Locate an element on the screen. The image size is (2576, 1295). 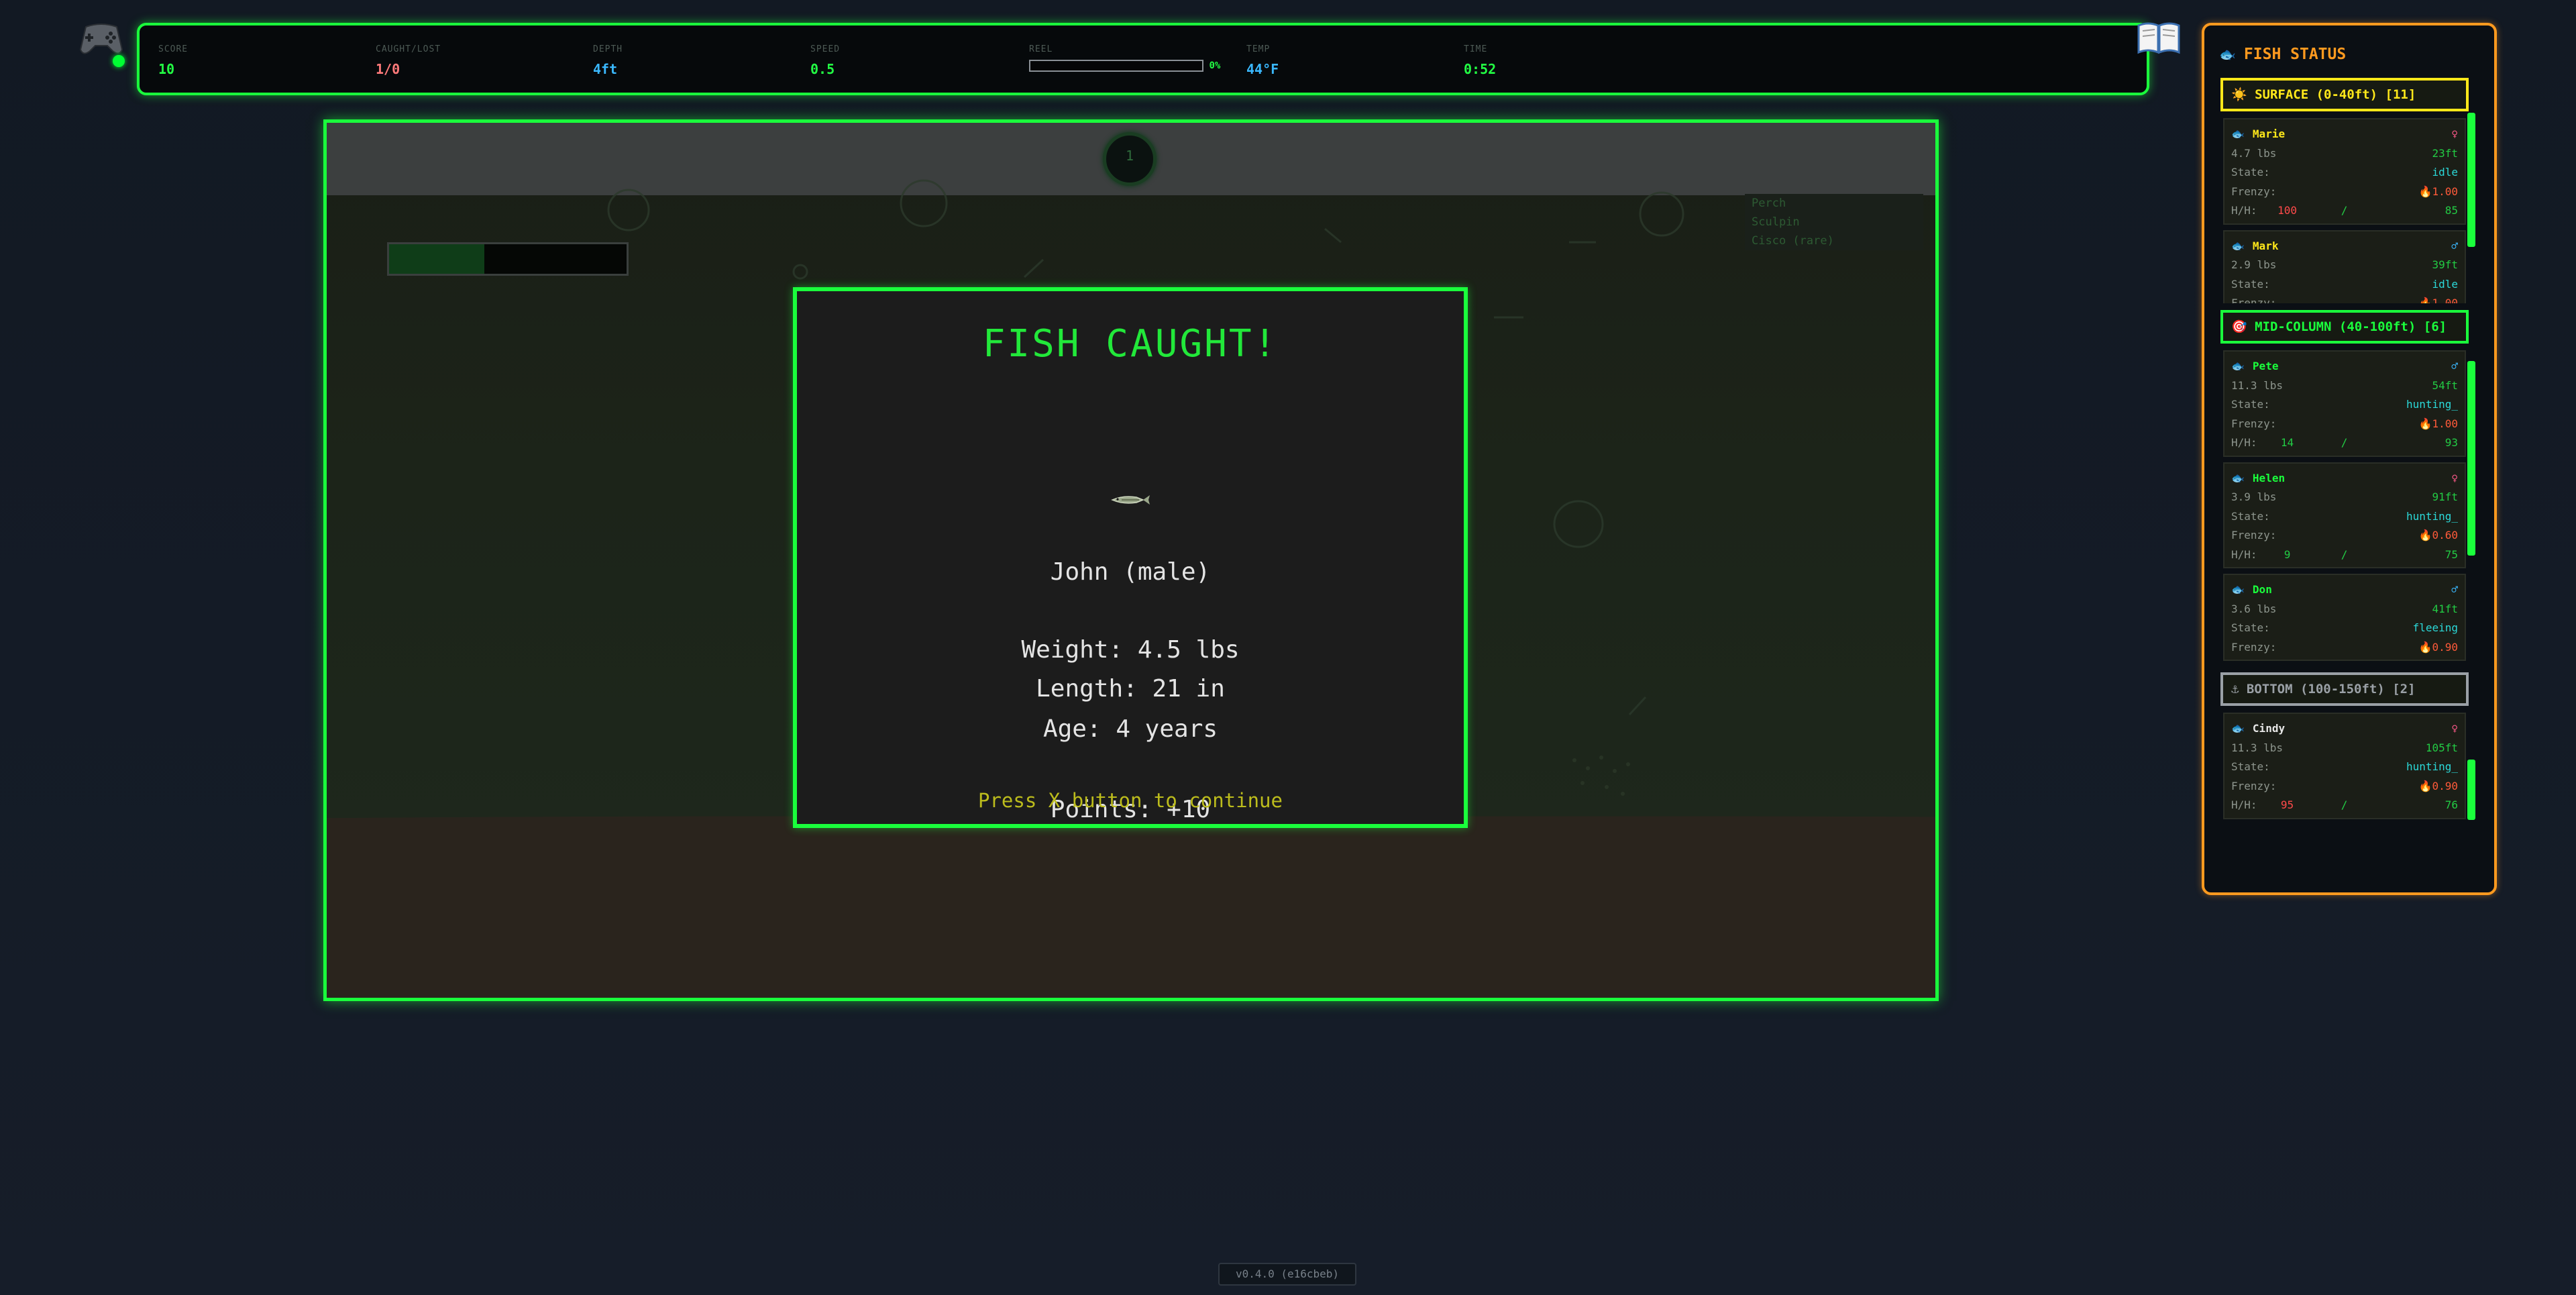
fish-health: 75 is located at coordinates (2451, 554).